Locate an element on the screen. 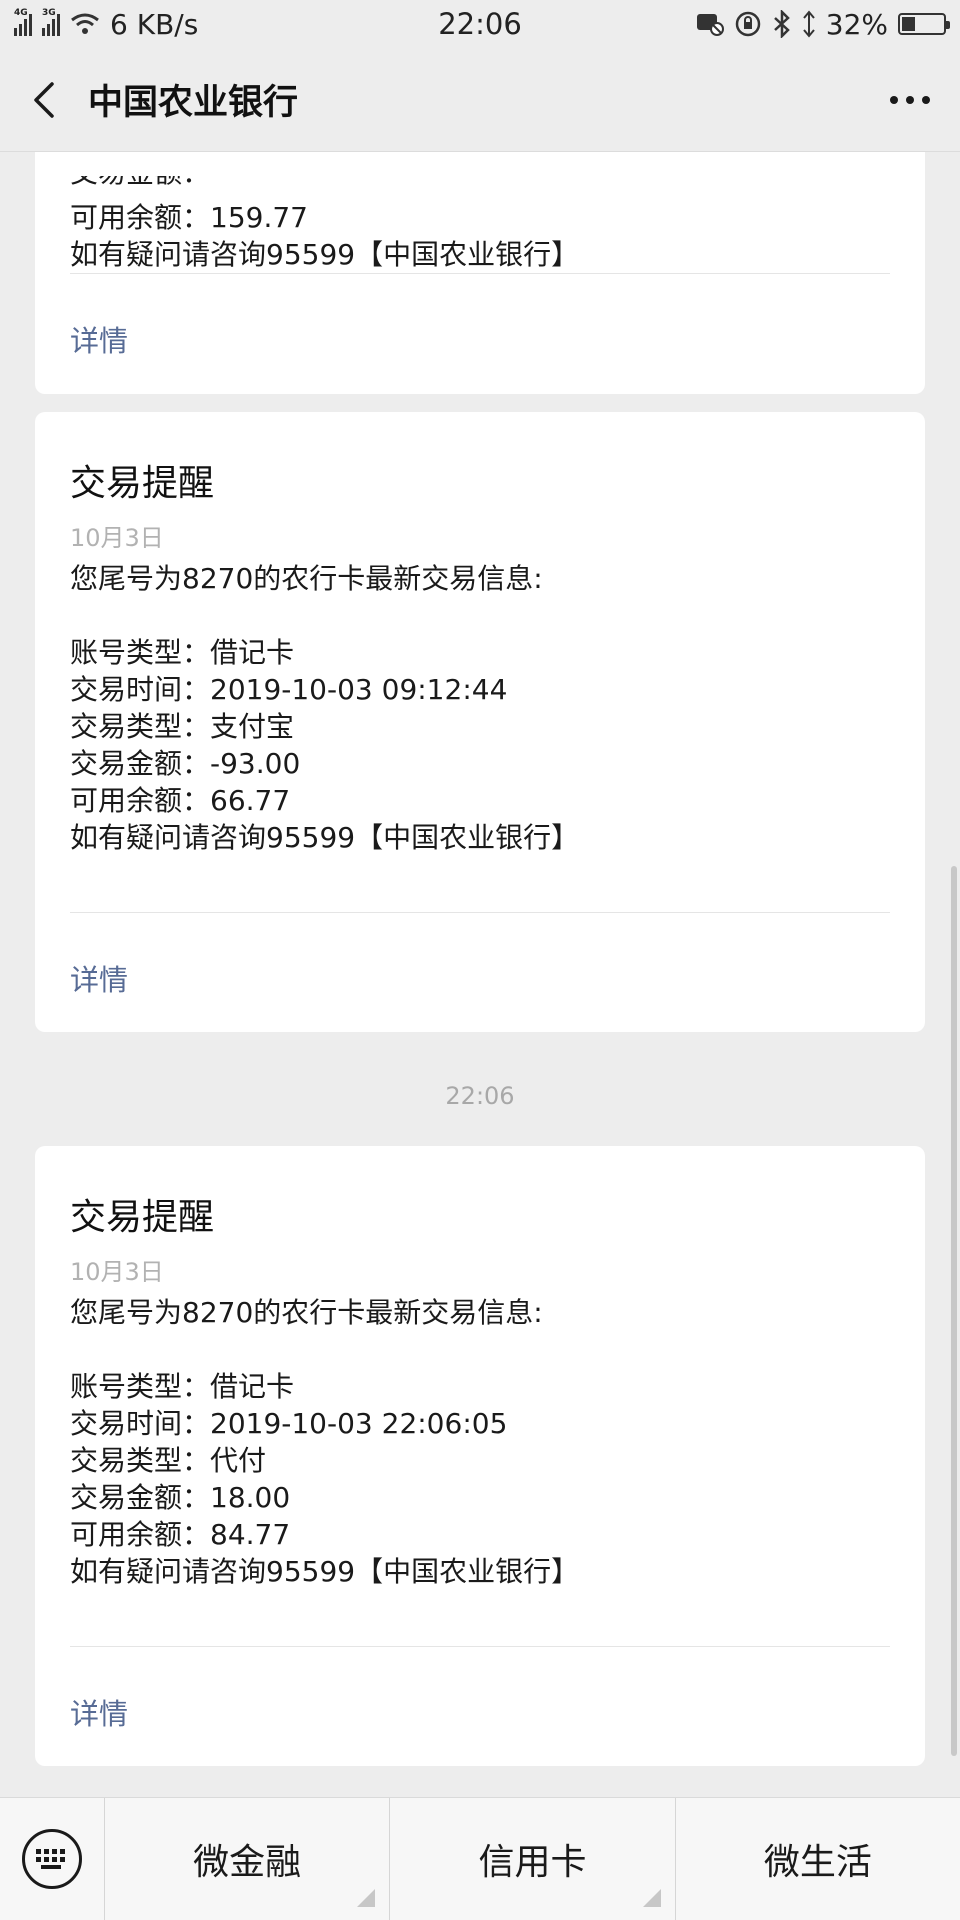 The width and height of the screenshot is (960, 1920). keyboard-icon is located at coordinates (52, 1859).